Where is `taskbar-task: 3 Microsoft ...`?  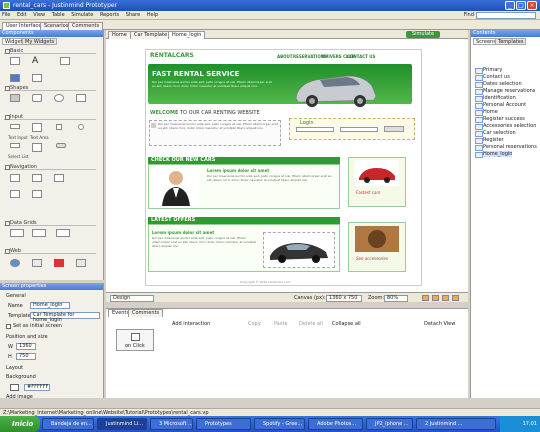
taskbar-task: 3 Microsoft ... is located at coordinates (171, 424).